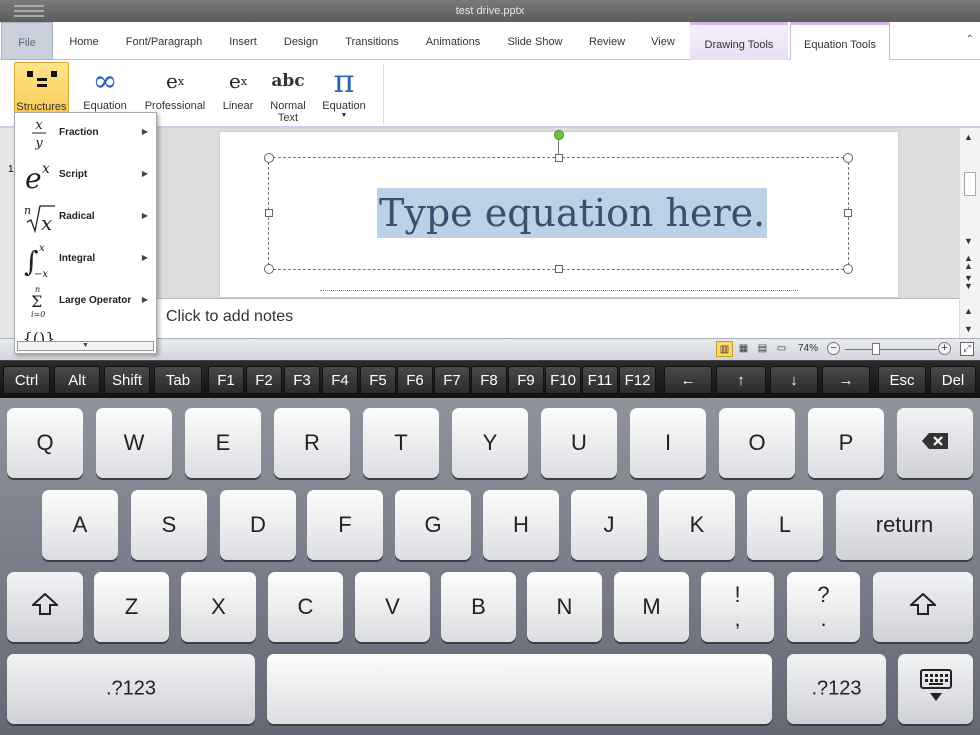 The height and width of the screenshot is (735, 980). Describe the element at coordinates (823, 607) in the screenshot. I see `key-question-period: ? .` at that location.